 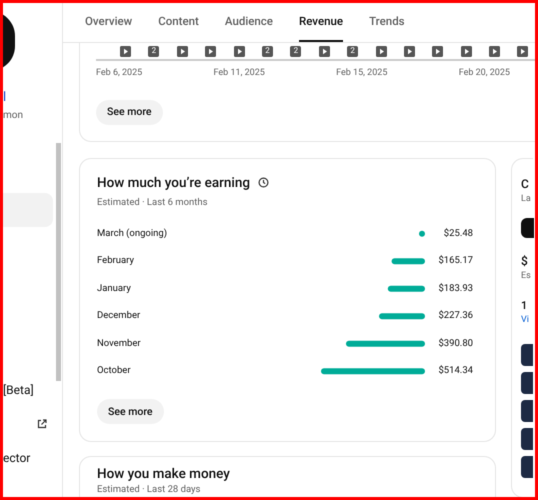 I want to click on month-label: December, so click(x=118, y=316).